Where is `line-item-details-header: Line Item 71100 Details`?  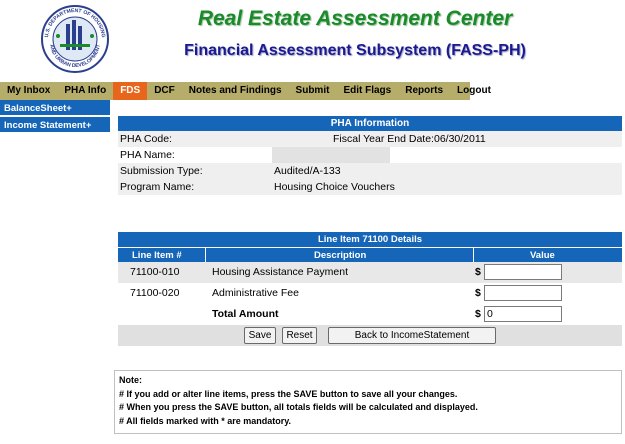 line-item-details-header: Line Item 71100 Details is located at coordinates (370, 239).